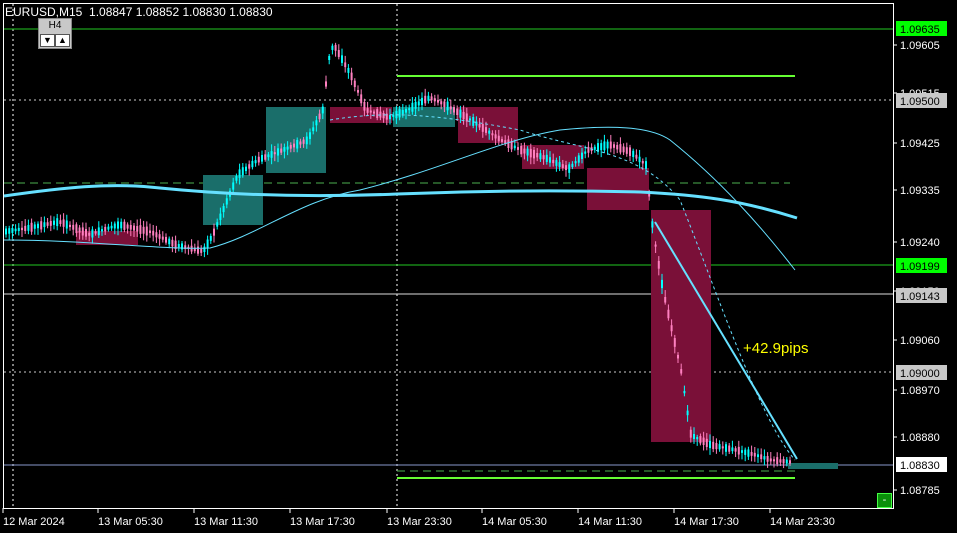  What do you see at coordinates (181, 12) in the screenshot?
I see `ohlc-values: 1.08847 1.08852 1.08830 1.08830` at bounding box center [181, 12].